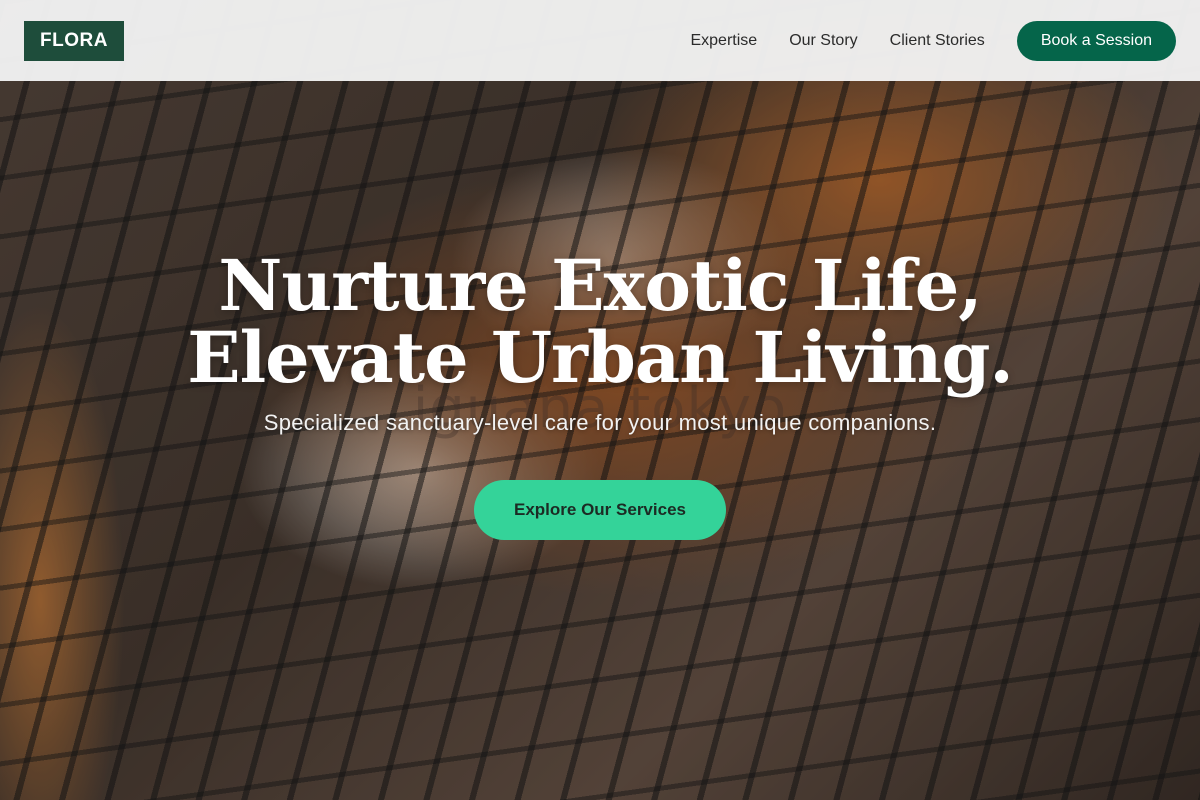  I want to click on hero-title-line-2: Elevate Urban Living., so click(600, 357).